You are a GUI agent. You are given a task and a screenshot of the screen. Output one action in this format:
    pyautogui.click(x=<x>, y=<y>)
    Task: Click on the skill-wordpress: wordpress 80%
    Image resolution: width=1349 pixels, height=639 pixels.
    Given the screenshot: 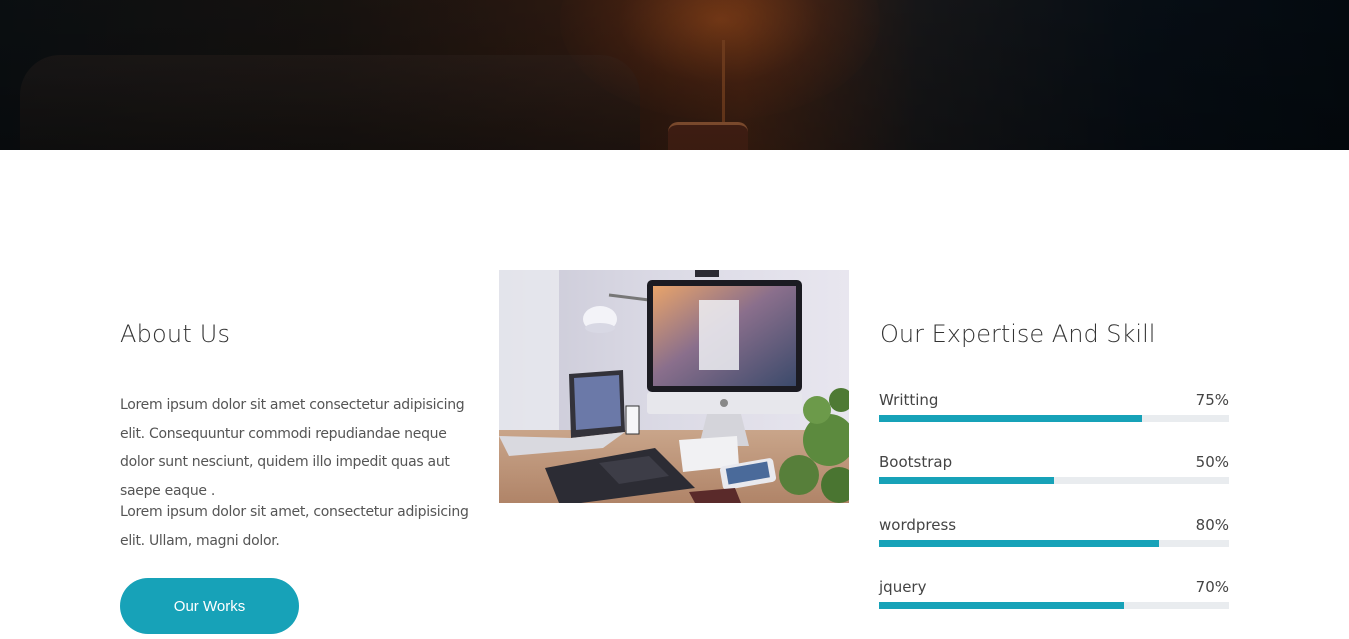 What is the action you would take?
    pyautogui.click(x=1054, y=533)
    